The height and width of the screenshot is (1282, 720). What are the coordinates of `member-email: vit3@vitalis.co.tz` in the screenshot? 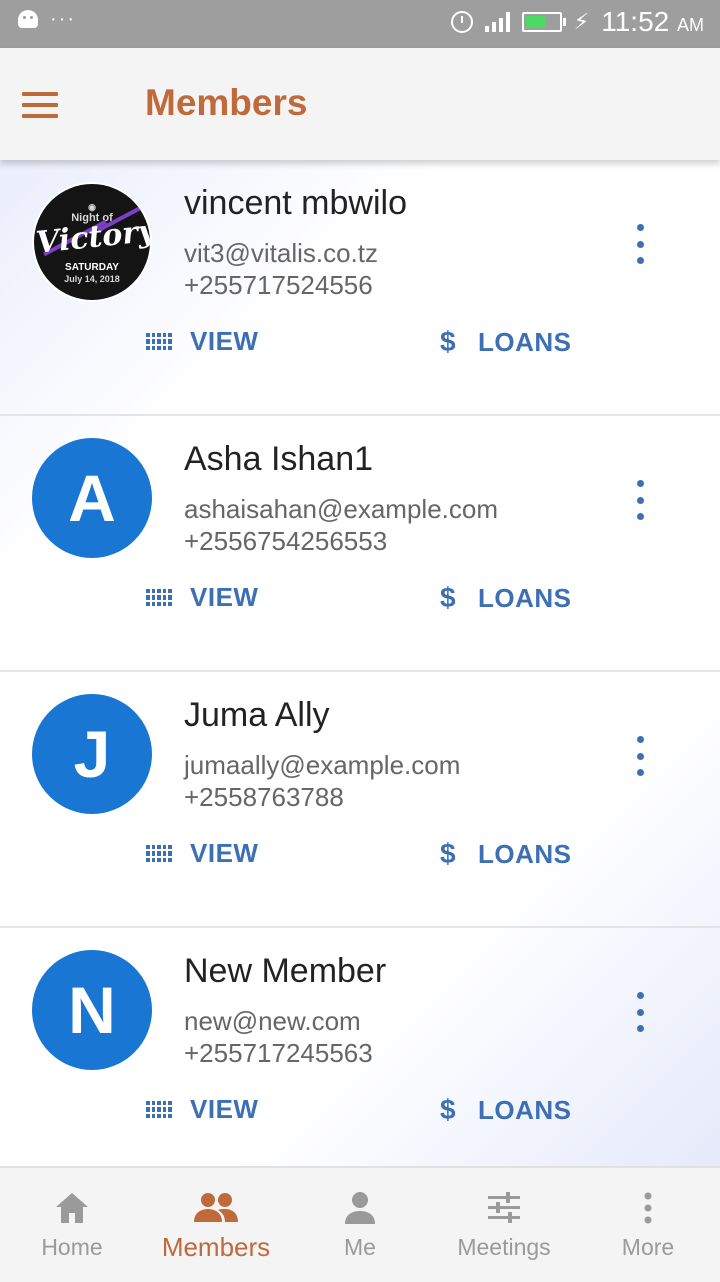 It's located at (281, 253).